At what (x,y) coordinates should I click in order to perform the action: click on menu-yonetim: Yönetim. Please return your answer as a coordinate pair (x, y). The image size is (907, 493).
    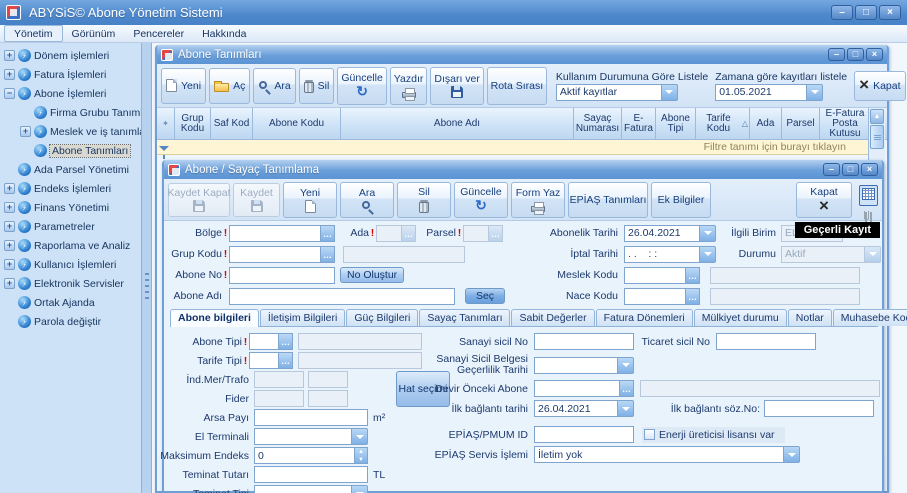
    Looking at the image, I should click on (33, 33).